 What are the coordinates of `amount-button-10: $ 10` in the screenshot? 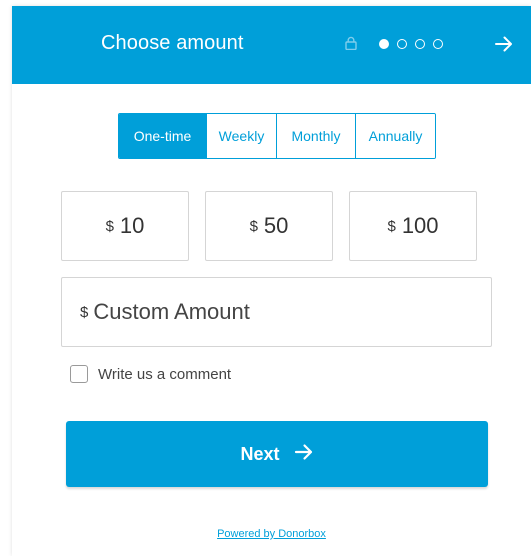 It's located at (125, 226).